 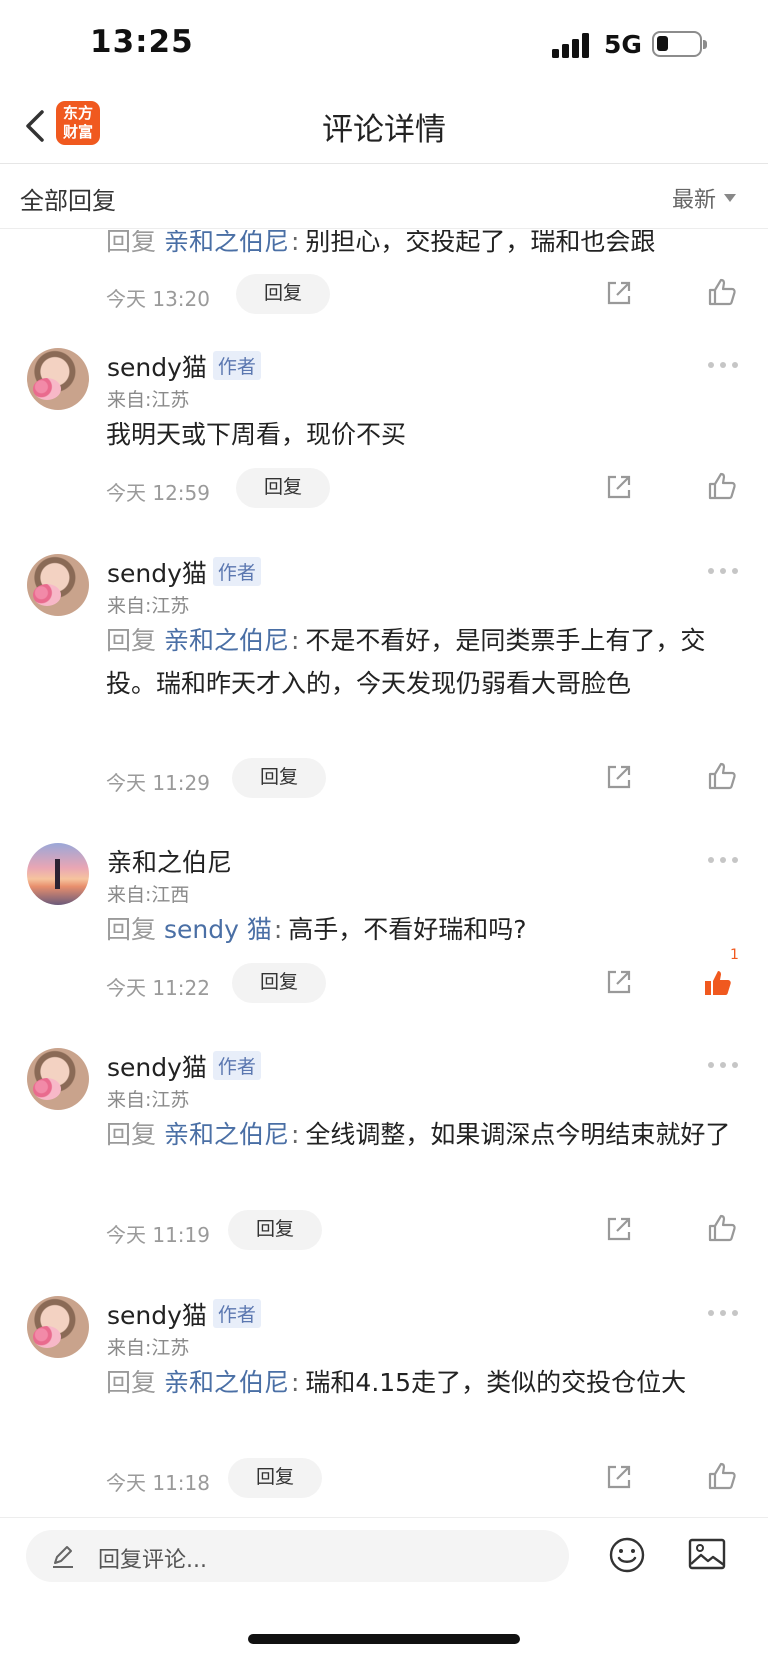 I want to click on location: 来自:江西, so click(x=148, y=895).